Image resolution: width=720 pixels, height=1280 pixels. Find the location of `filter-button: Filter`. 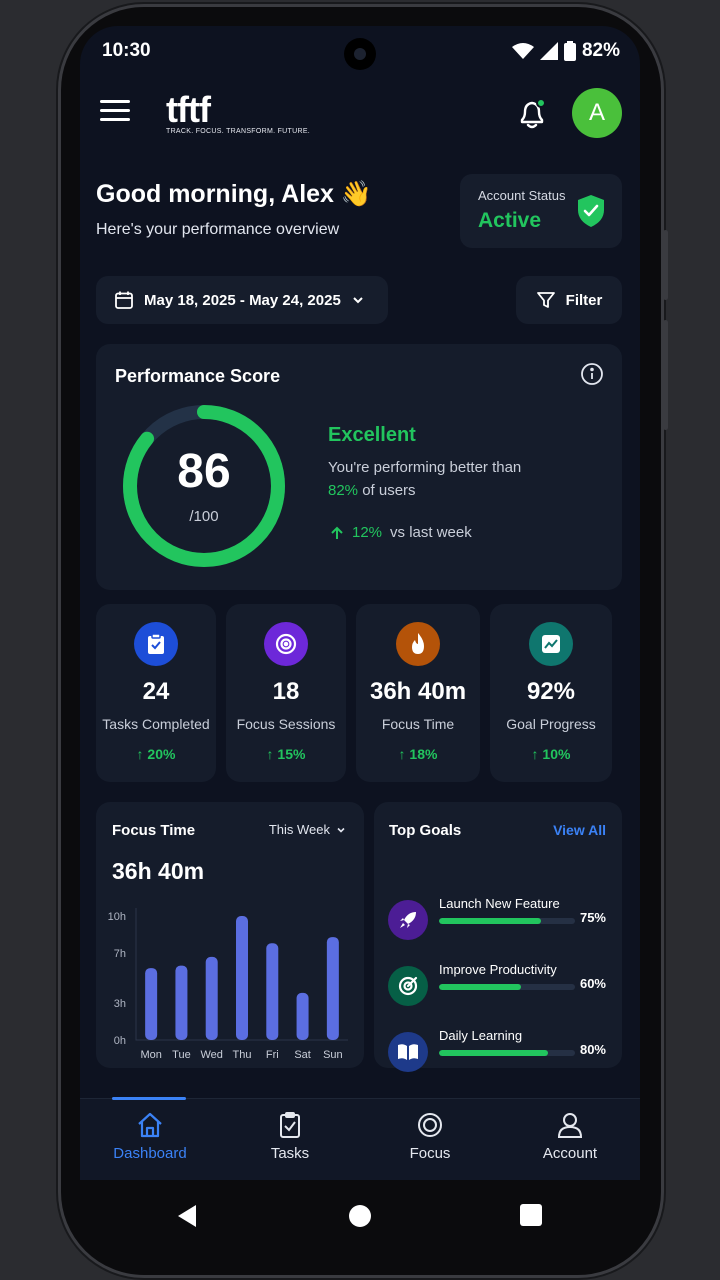

filter-button: Filter is located at coordinates (569, 300).